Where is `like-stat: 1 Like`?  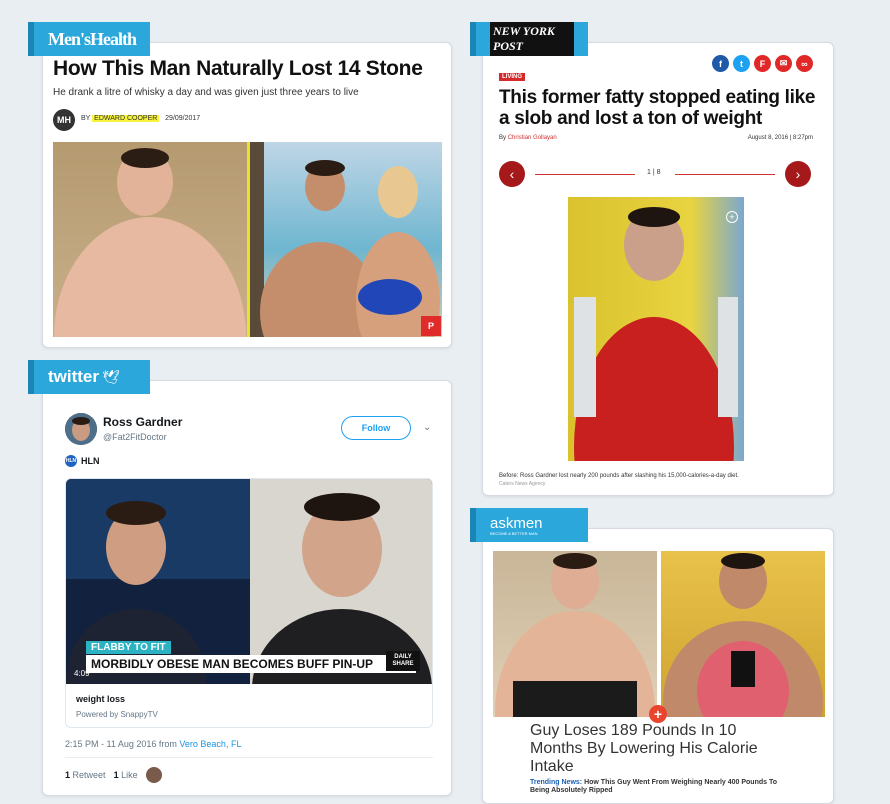 like-stat: 1 Like is located at coordinates (126, 775).